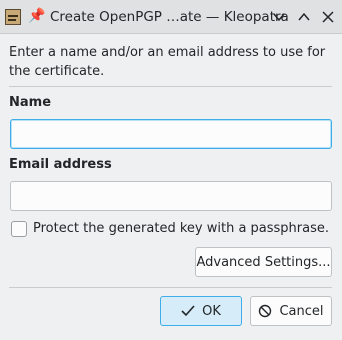 This screenshot has height=340, width=342. I want to click on name-field, so click(171, 134).